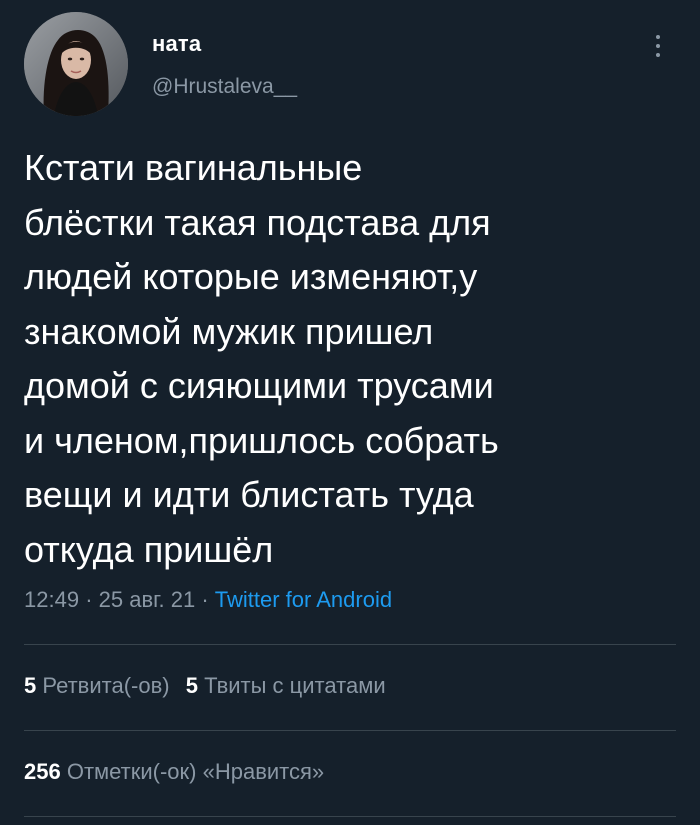  I want to click on retweets-count: 5, so click(30, 685).